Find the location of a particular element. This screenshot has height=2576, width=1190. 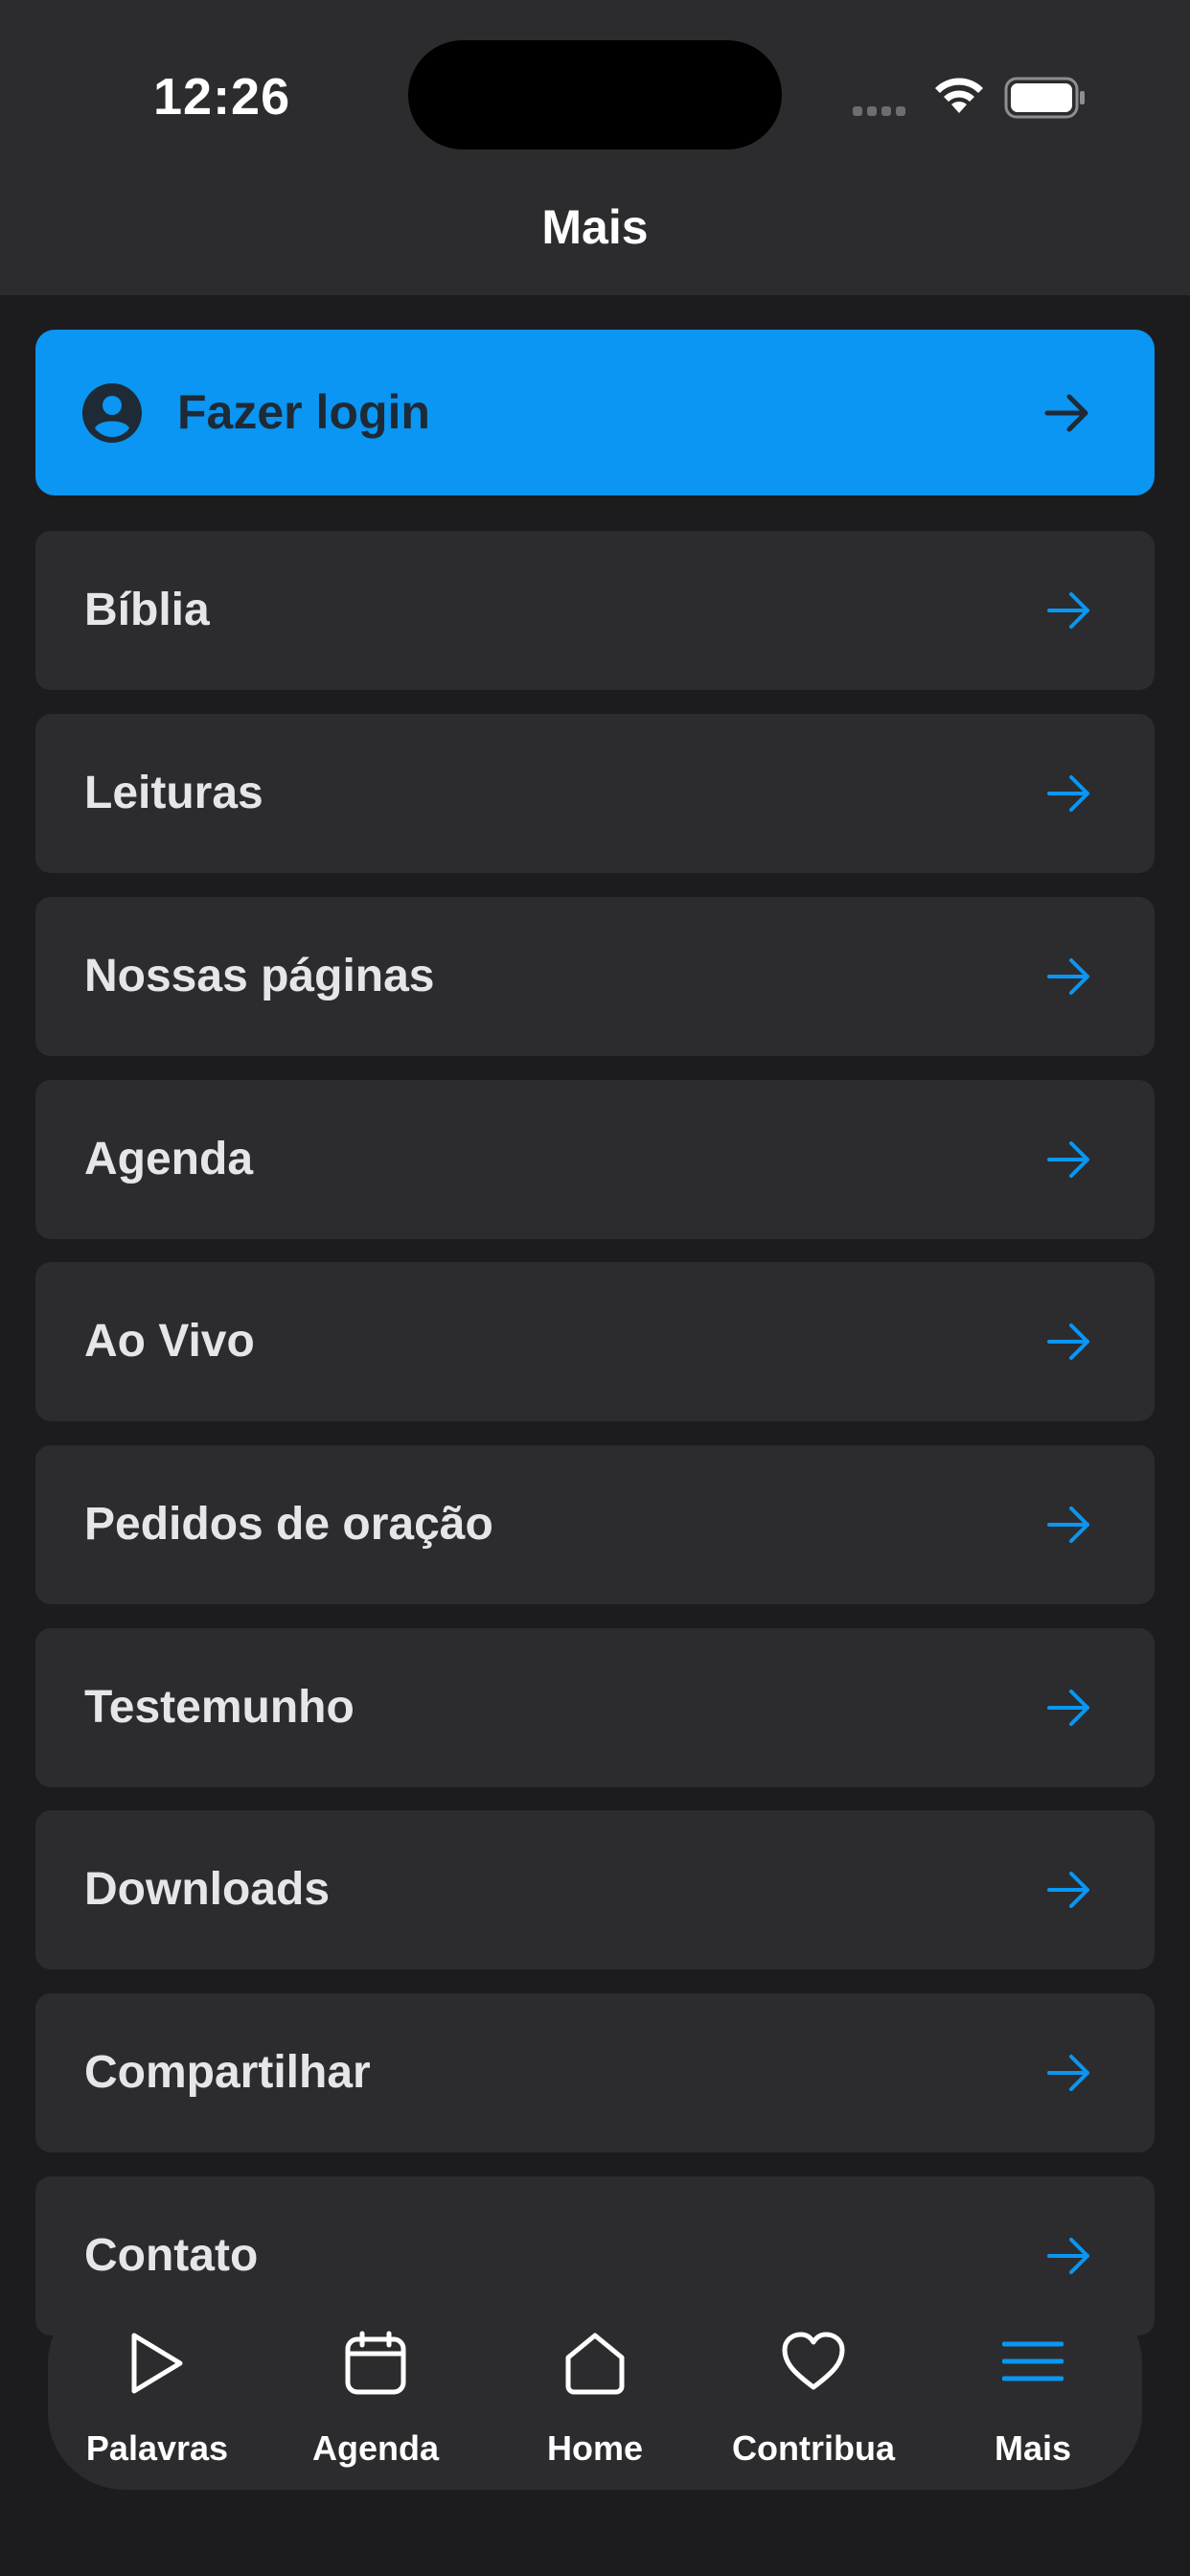

status-icons is located at coordinates (968, 96).